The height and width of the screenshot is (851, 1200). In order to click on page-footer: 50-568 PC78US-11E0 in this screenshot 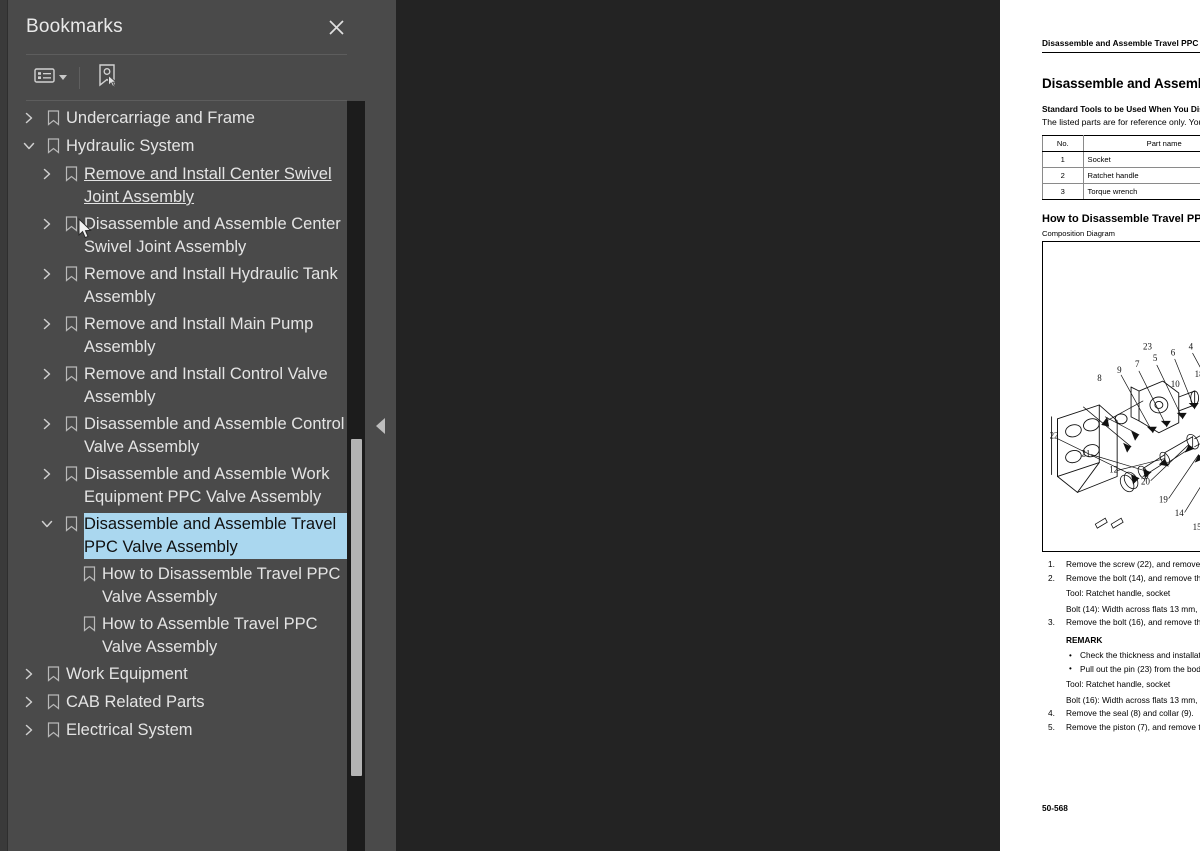, I will do `click(1121, 808)`.